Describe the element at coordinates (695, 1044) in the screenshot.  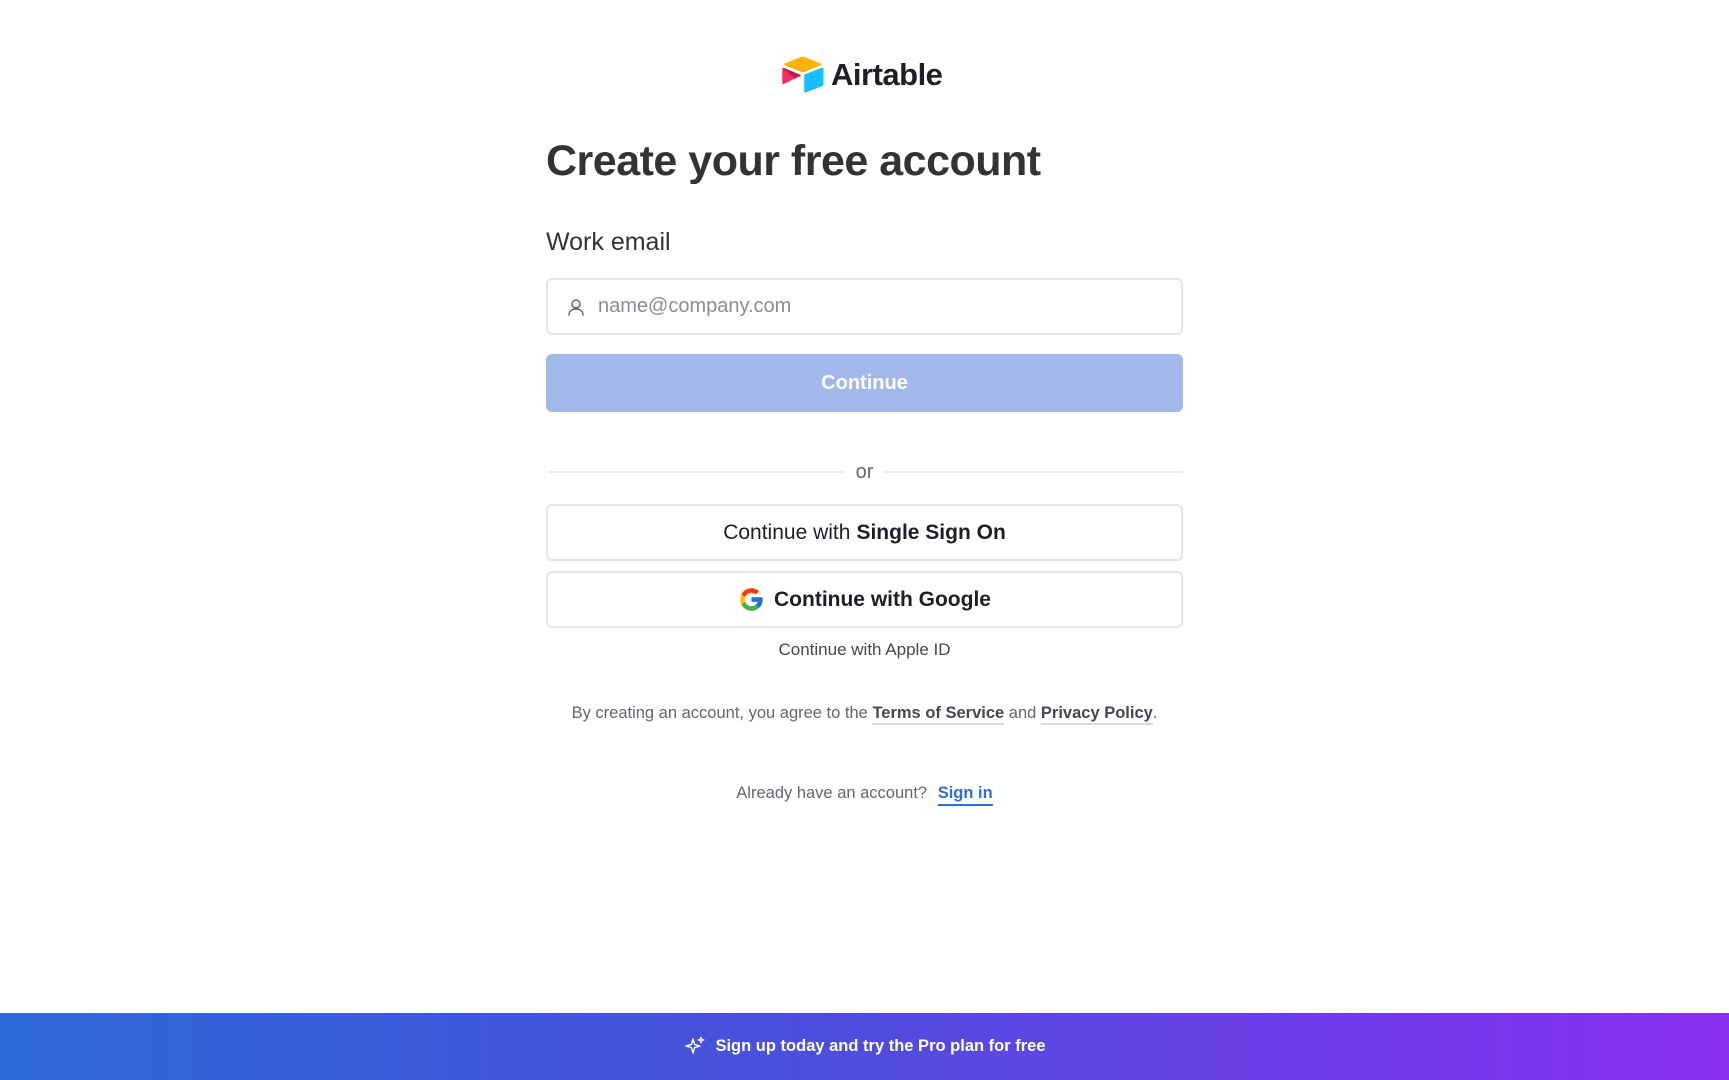
I see `sparkle-icon` at that location.